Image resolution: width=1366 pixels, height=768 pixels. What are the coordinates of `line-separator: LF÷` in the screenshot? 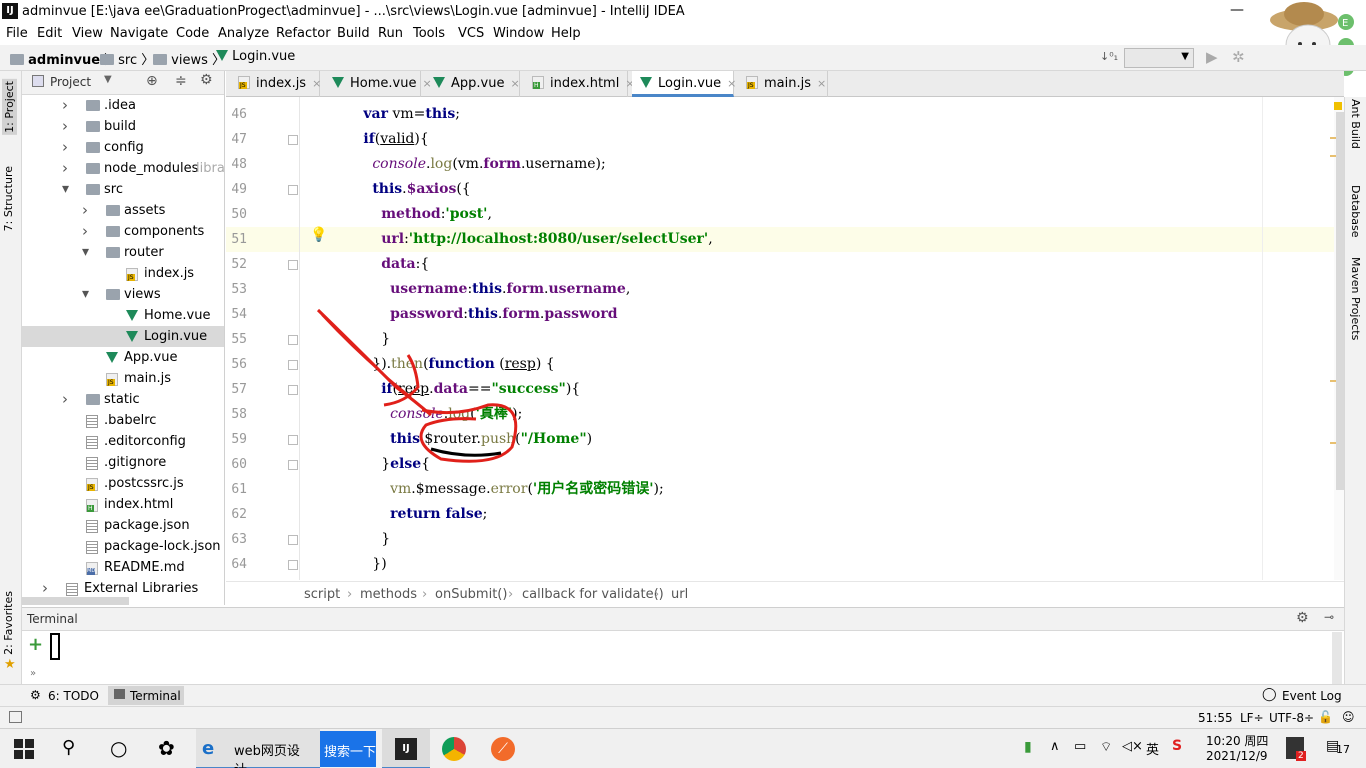 It's located at (1252, 718).